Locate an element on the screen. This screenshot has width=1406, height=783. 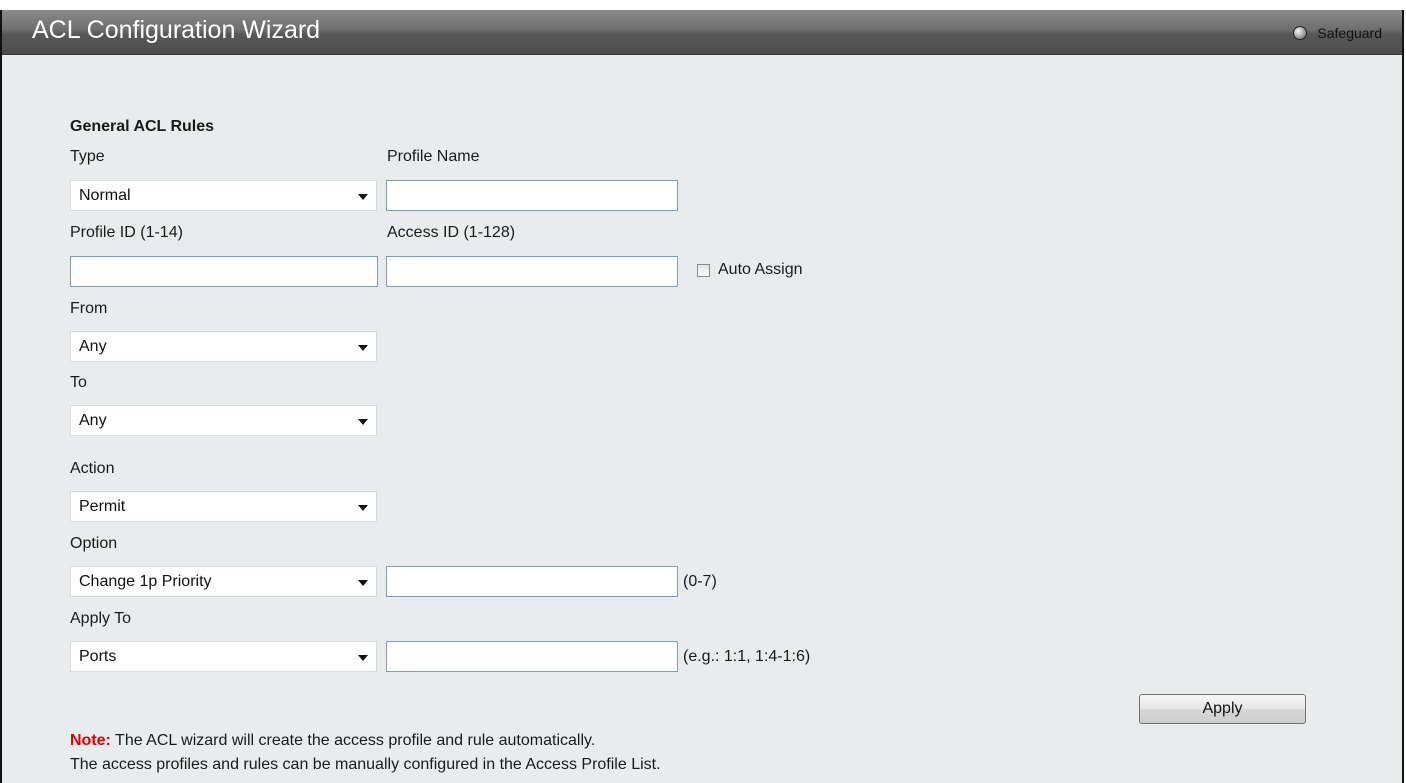
safeguard-indicator: Safeguard is located at coordinates (1337, 33).